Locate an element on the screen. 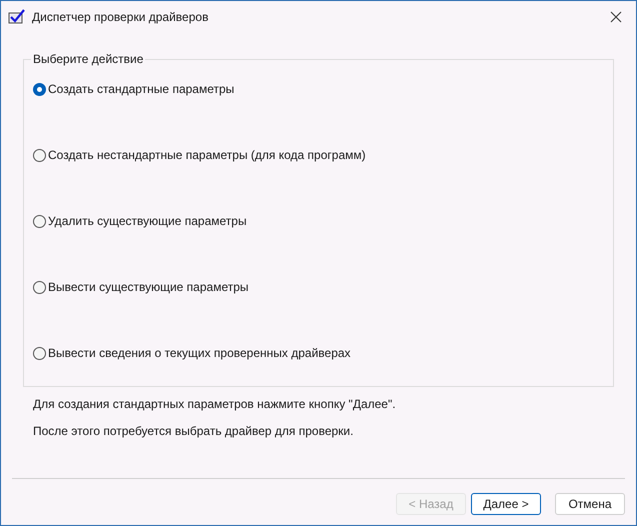 Image resolution: width=637 pixels, height=526 pixels. info-text: После этого потребуется выбрать драйвер для проверки. is located at coordinates (193, 431).